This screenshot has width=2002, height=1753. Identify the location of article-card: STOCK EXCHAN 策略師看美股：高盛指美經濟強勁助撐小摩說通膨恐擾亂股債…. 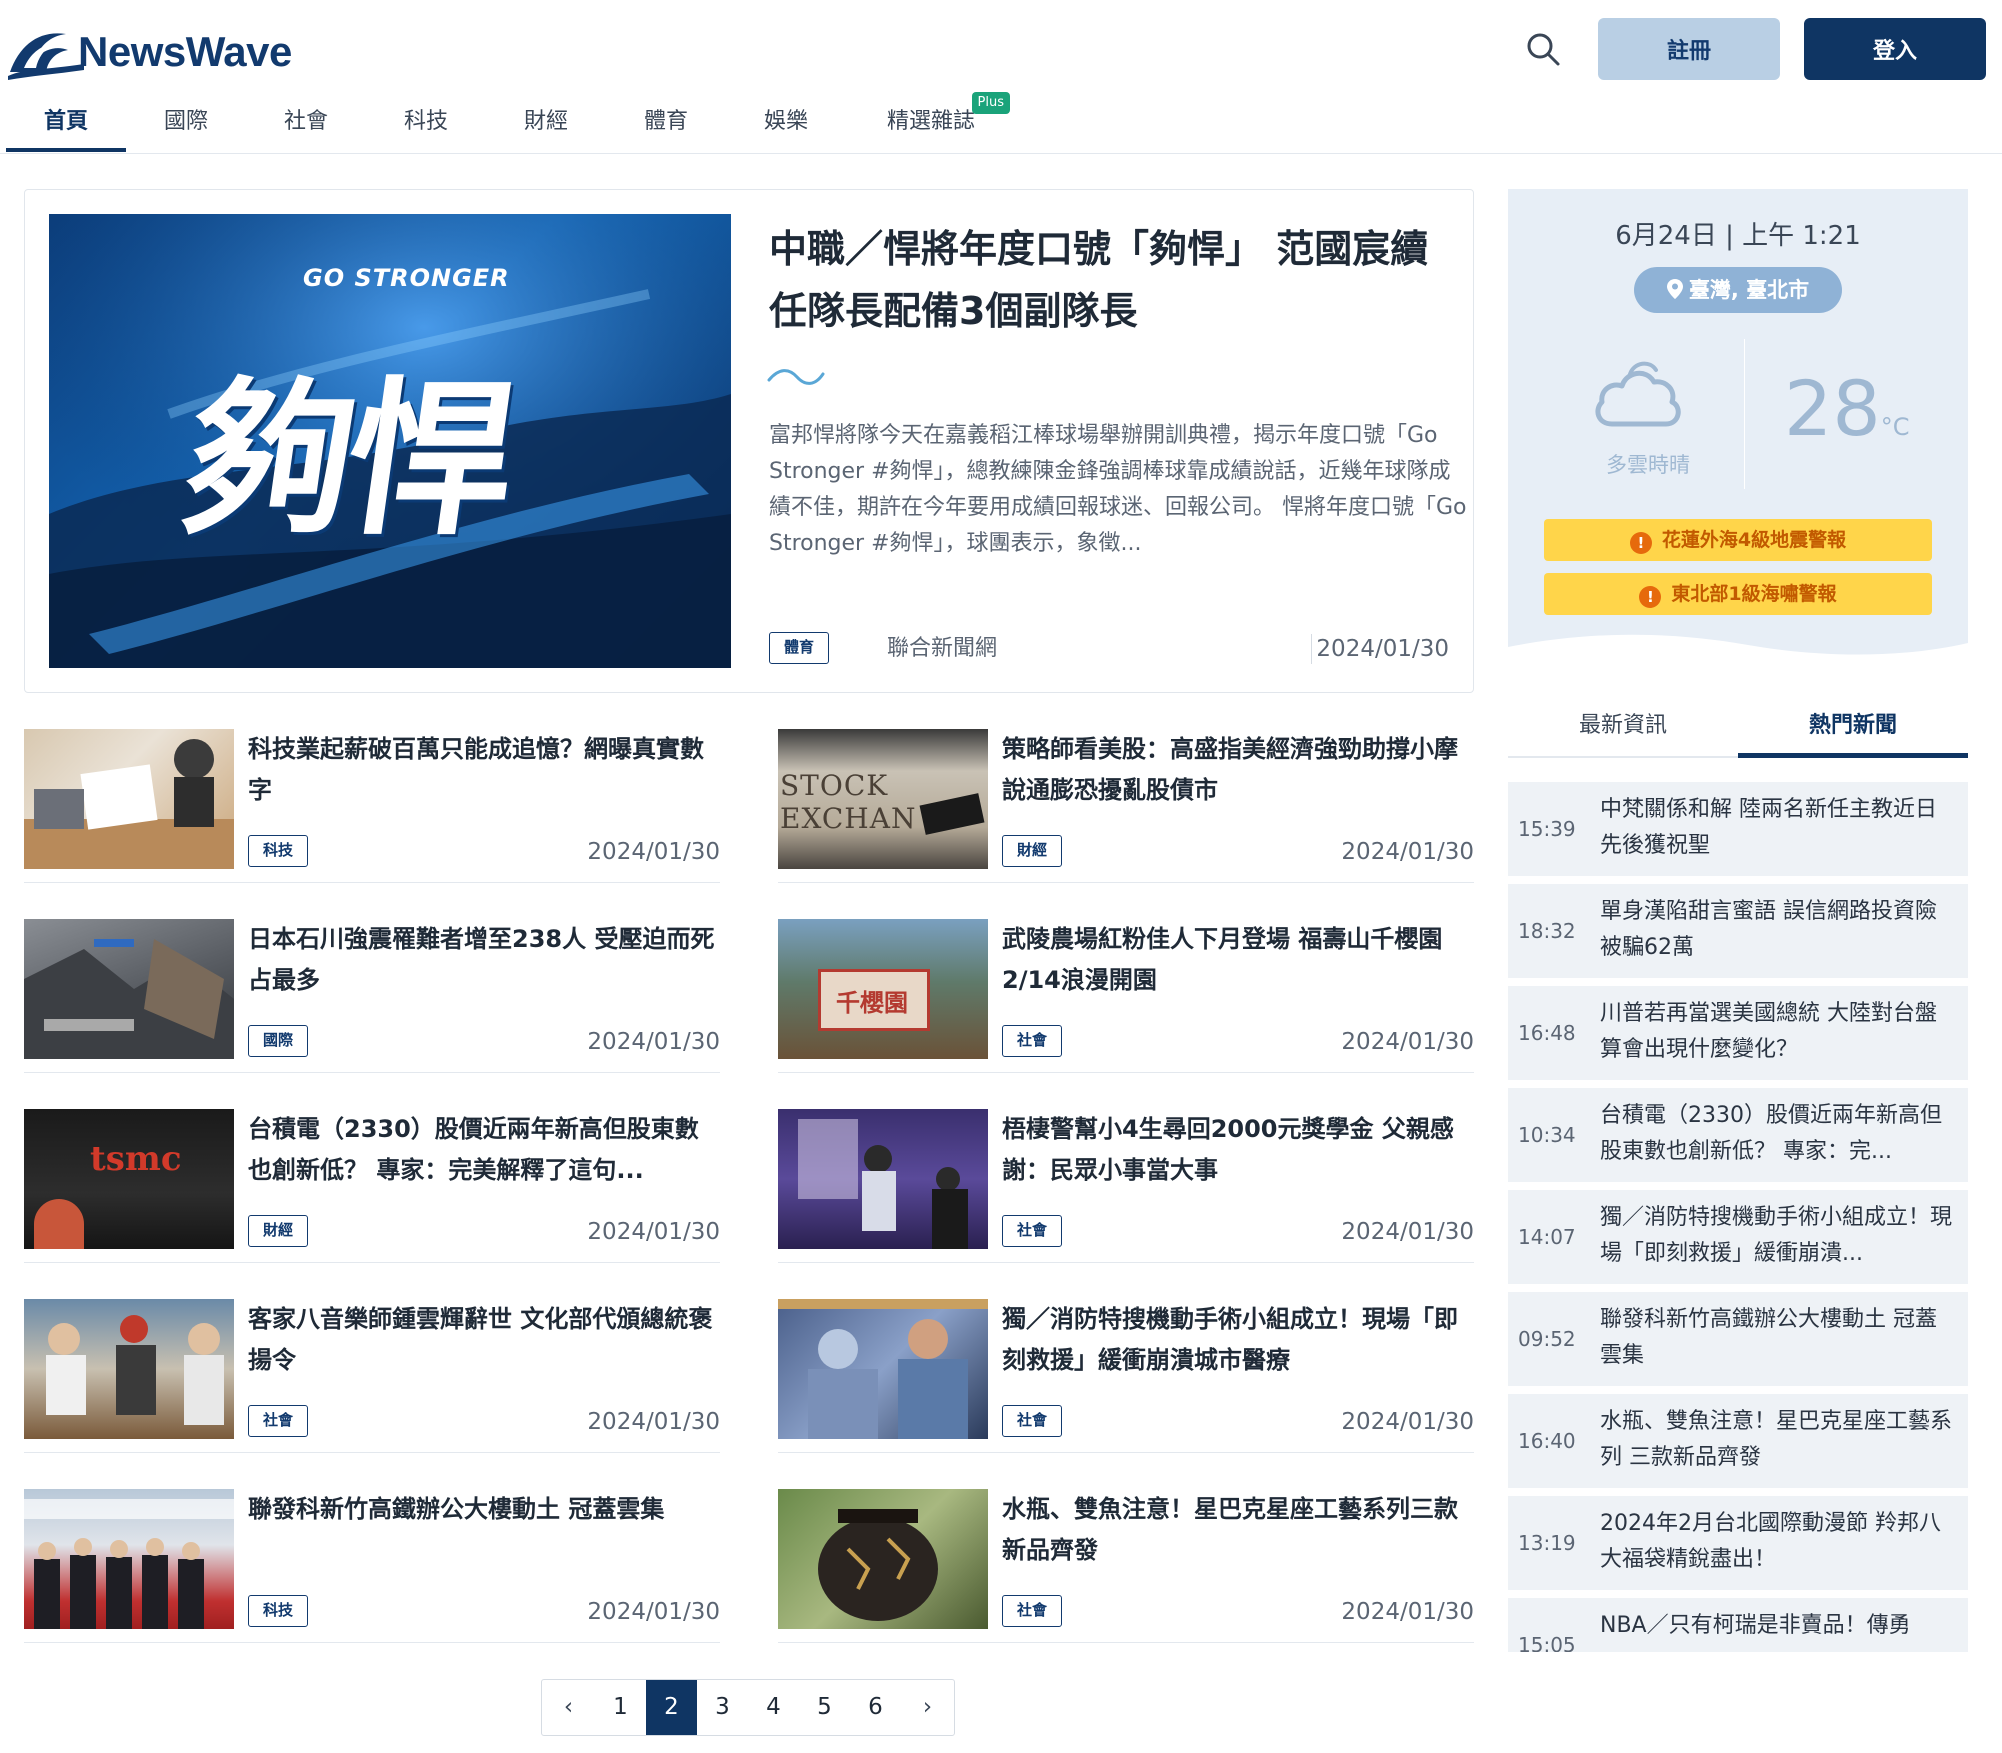
(1126, 806).